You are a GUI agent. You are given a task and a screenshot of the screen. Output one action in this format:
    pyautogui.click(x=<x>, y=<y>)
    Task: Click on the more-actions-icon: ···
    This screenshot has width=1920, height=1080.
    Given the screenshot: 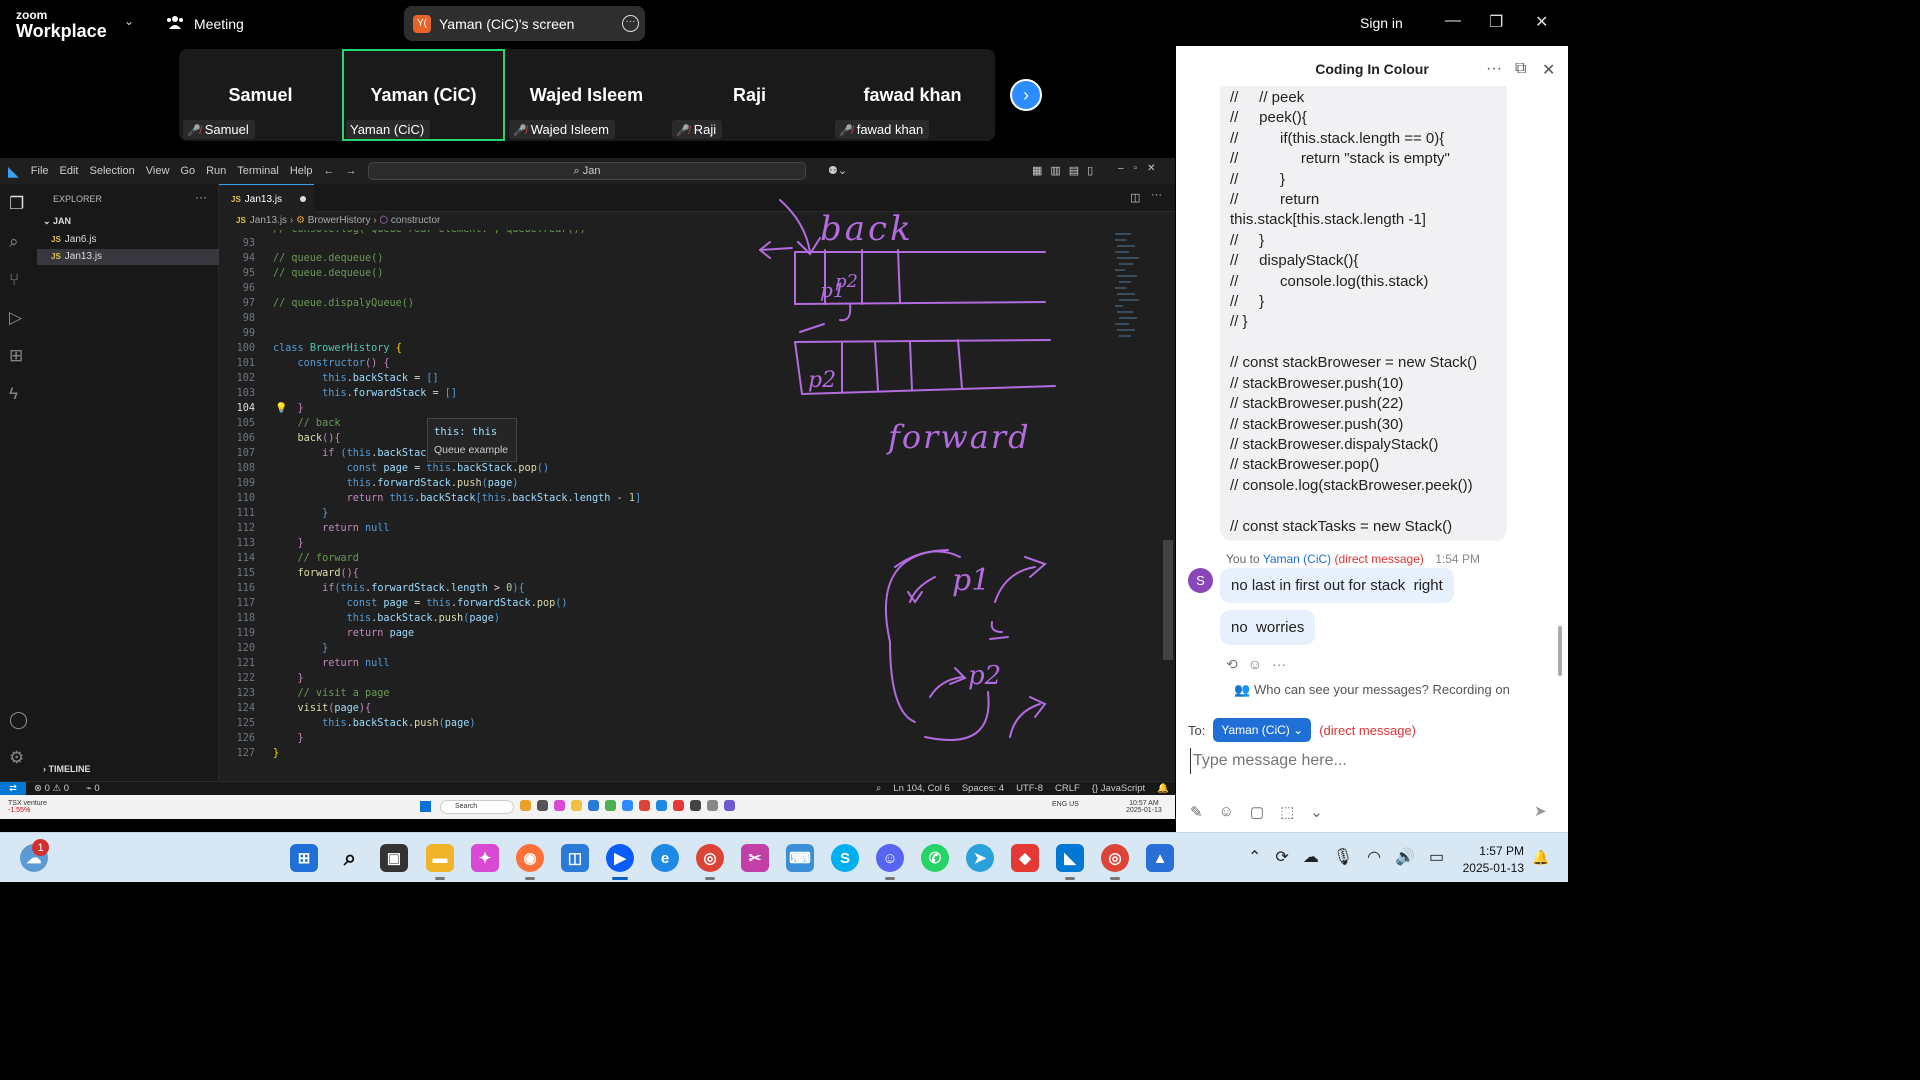 What is the action you would take?
    pyautogui.click(x=1279, y=664)
    